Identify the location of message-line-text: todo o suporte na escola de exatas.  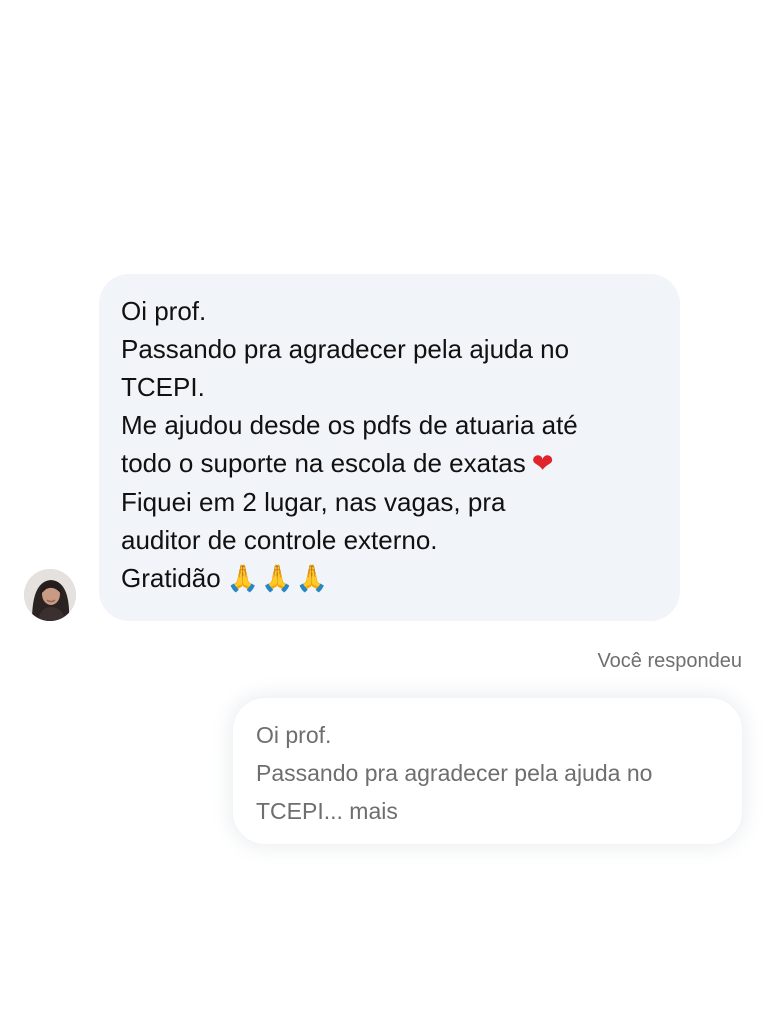
(323, 463).